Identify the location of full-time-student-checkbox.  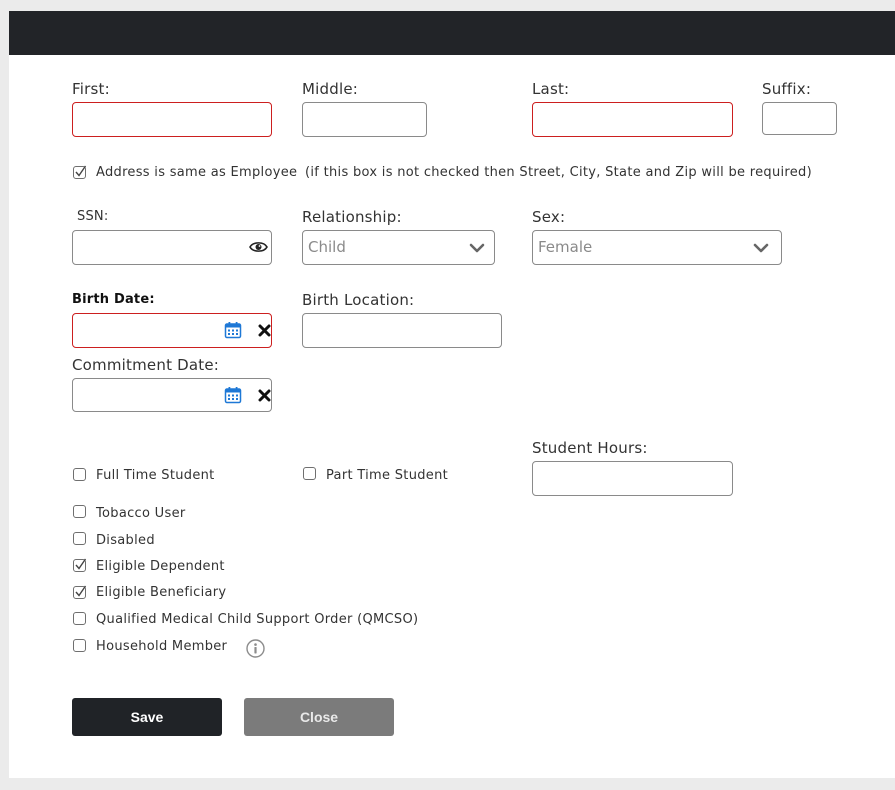
(79, 474).